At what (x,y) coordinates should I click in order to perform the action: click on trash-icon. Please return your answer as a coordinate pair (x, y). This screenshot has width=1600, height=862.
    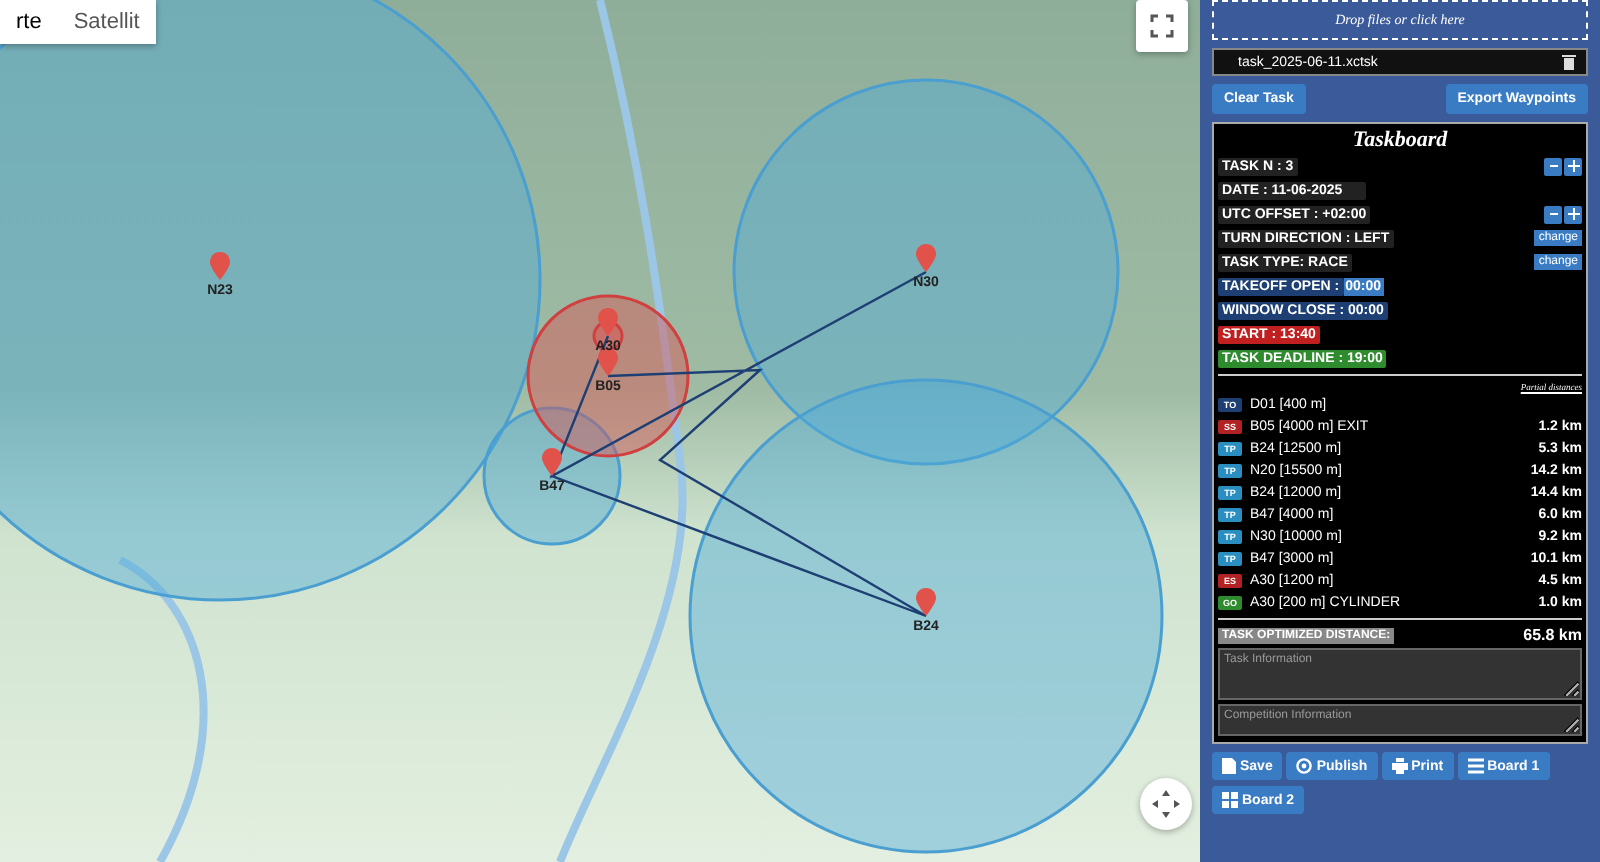
    Looking at the image, I should click on (1569, 62).